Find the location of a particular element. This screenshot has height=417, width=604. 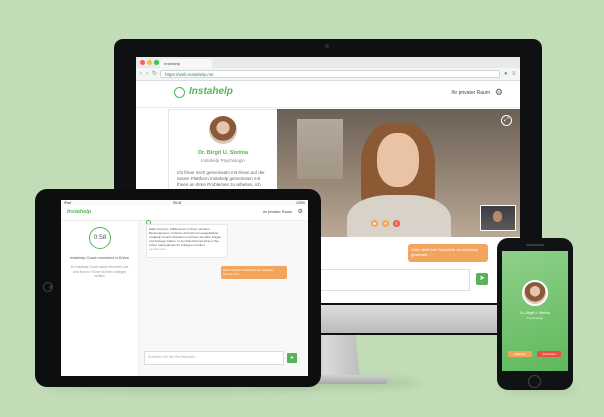

self-view-video is located at coordinates (498, 218).